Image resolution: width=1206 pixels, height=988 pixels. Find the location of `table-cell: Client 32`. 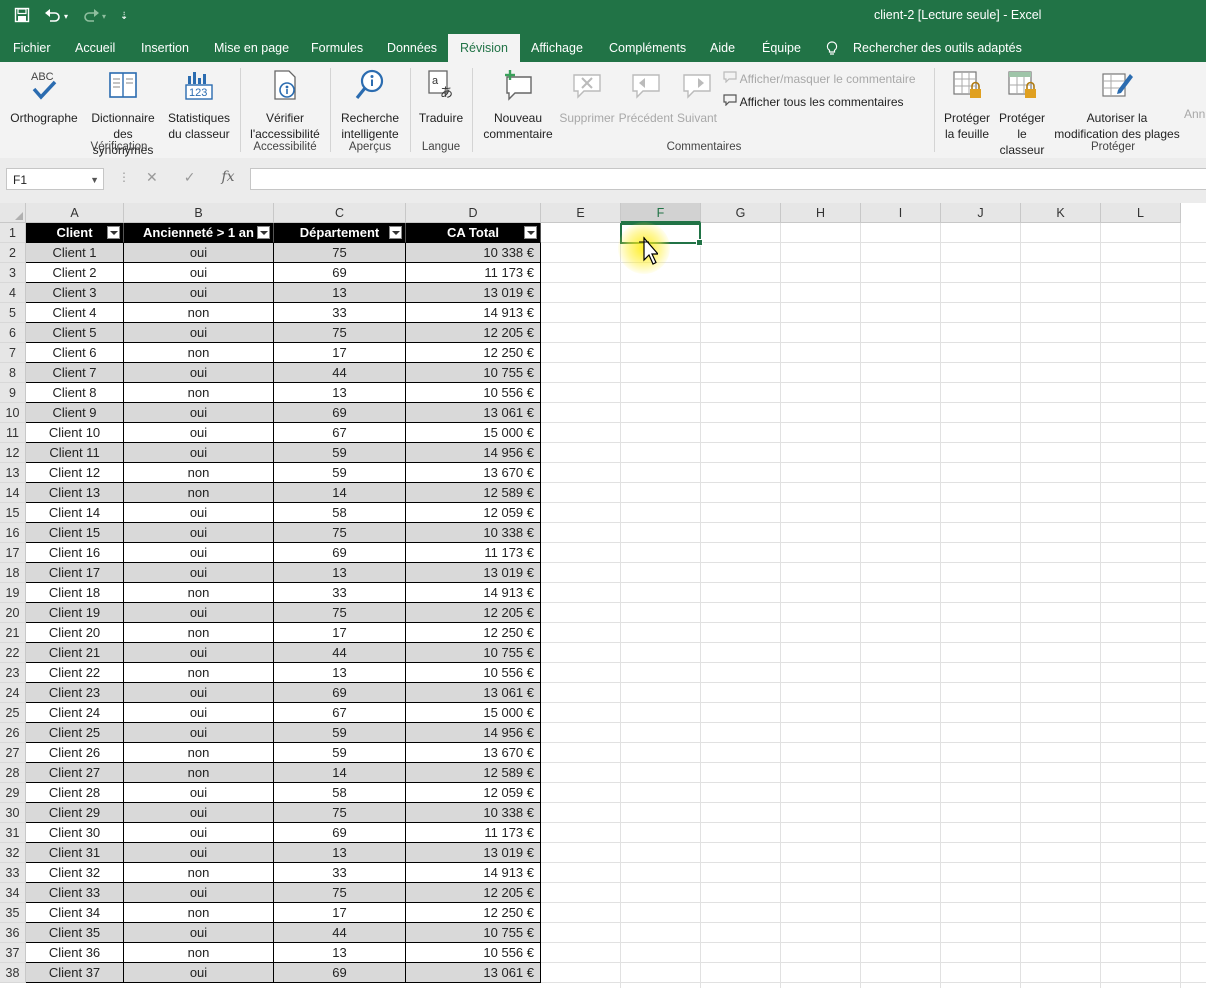

table-cell: Client 32 is located at coordinates (75, 873).